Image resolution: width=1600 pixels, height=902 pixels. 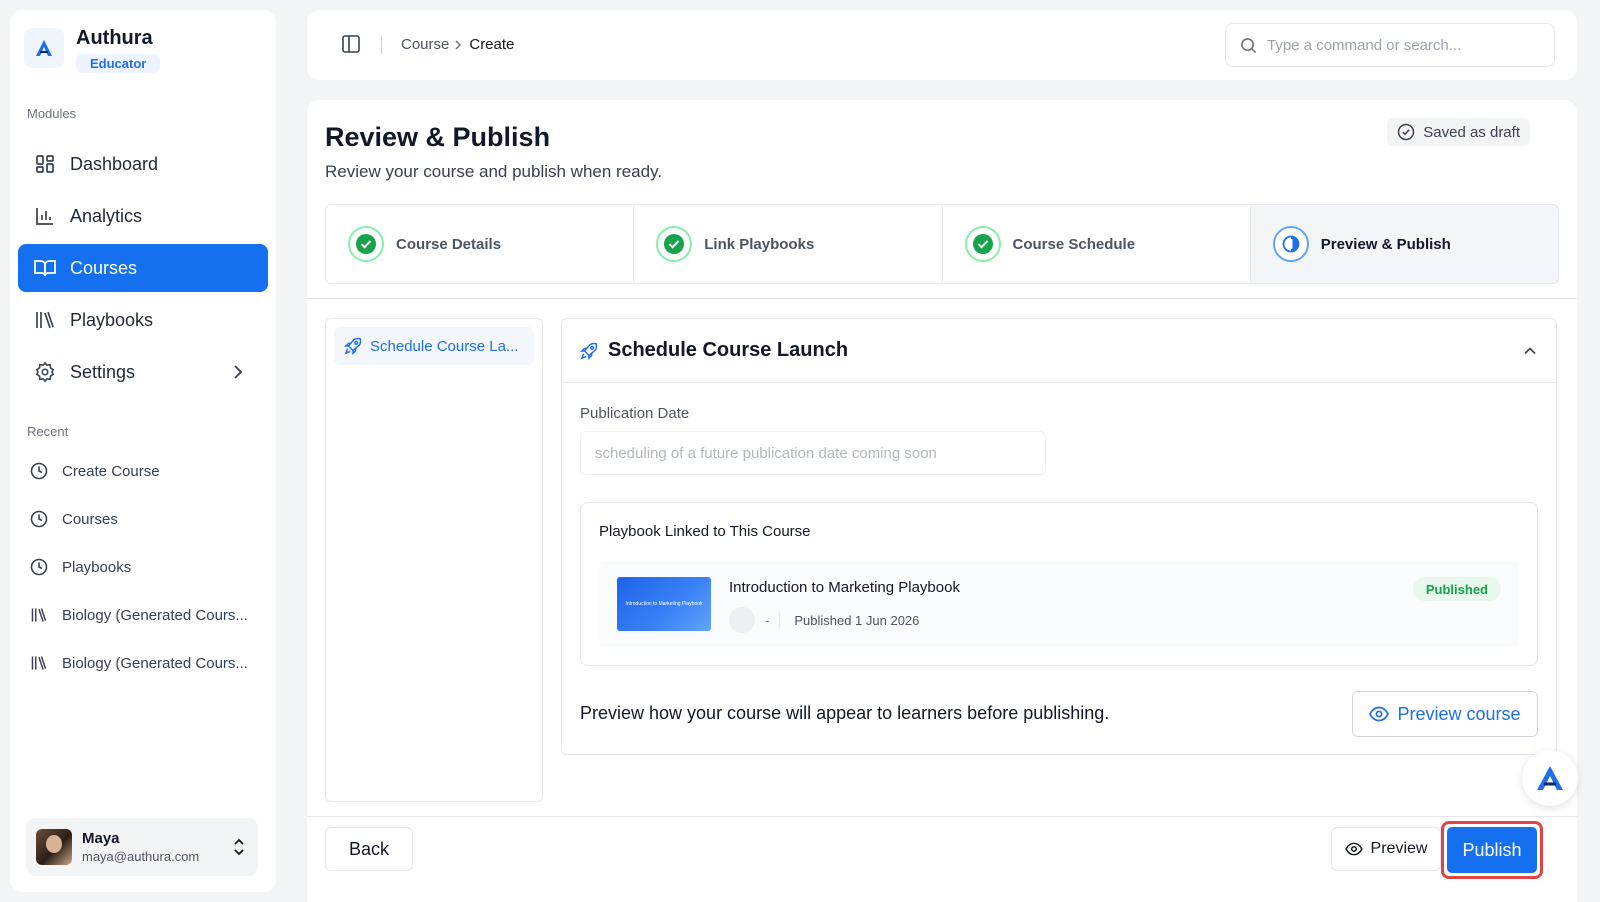 I want to click on book-open-icon, so click(x=45, y=268).